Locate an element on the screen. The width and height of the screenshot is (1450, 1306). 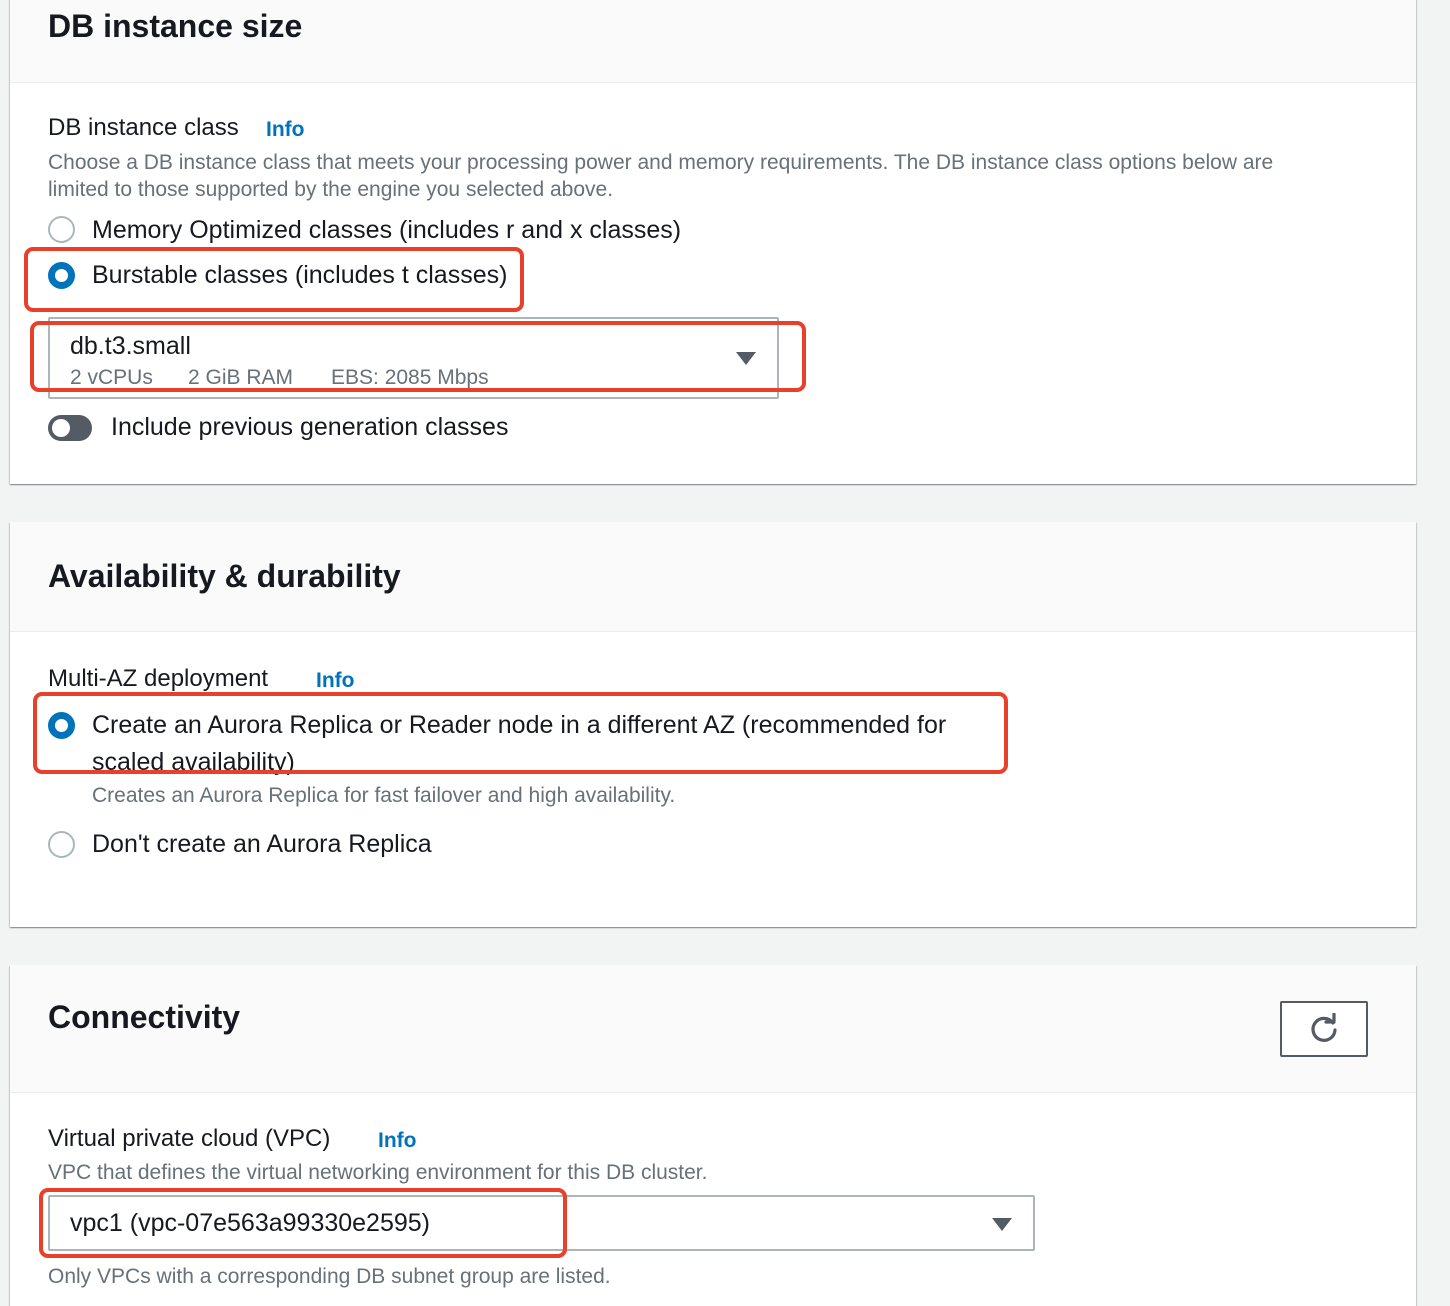
db-instance-class-vcpus: 2 vCPUs is located at coordinates (111, 377).